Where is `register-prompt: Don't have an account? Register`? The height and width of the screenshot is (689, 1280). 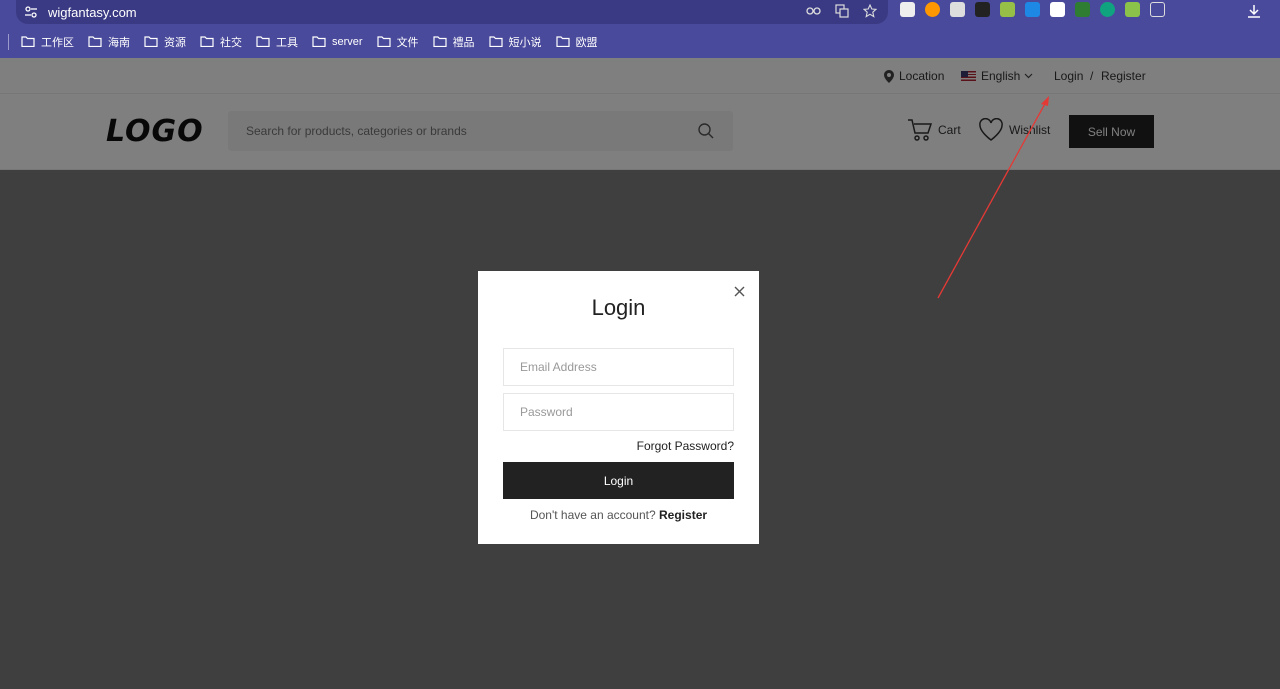
register-prompt: Don't have an account? Register is located at coordinates (618, 515).